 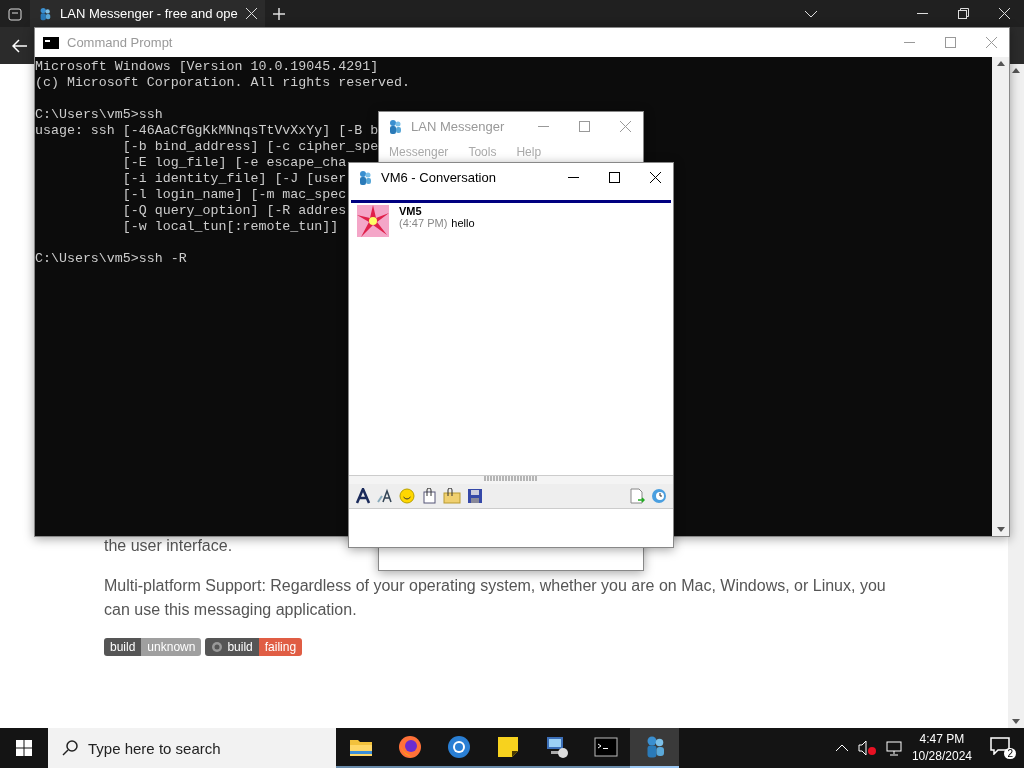 I want to click on circle-icon, so click(x=217, y=647).